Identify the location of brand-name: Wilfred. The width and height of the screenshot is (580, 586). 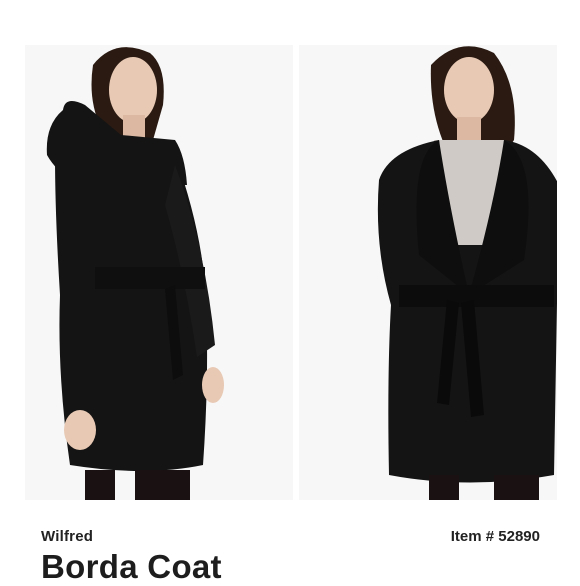
(67, 536).